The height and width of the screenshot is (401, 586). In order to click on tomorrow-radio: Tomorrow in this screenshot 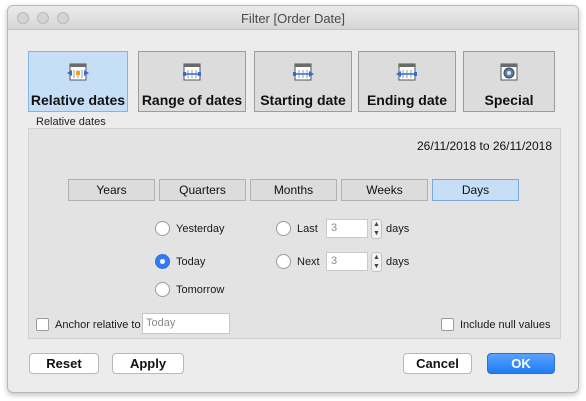, I will do `click(189, 289)`.